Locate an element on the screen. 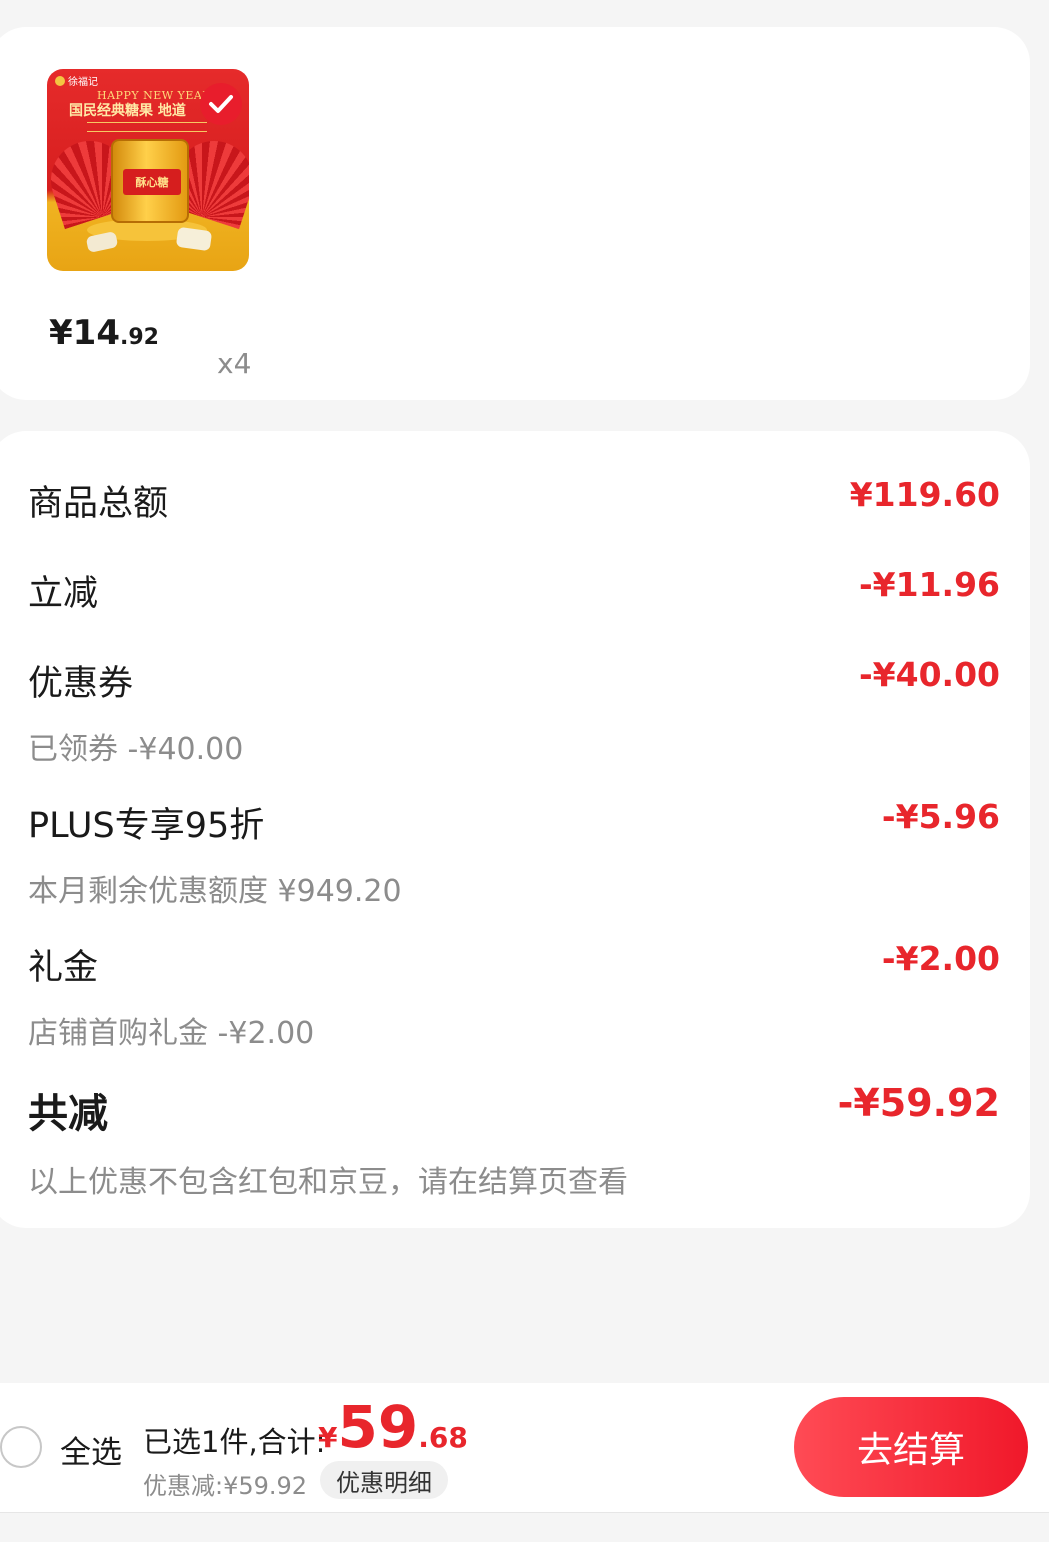  summary-row-total: 共减 以上优惠不包含红包和京豆，请在结算页查看 -¥59.92 is located at coordinates (514, 1141).